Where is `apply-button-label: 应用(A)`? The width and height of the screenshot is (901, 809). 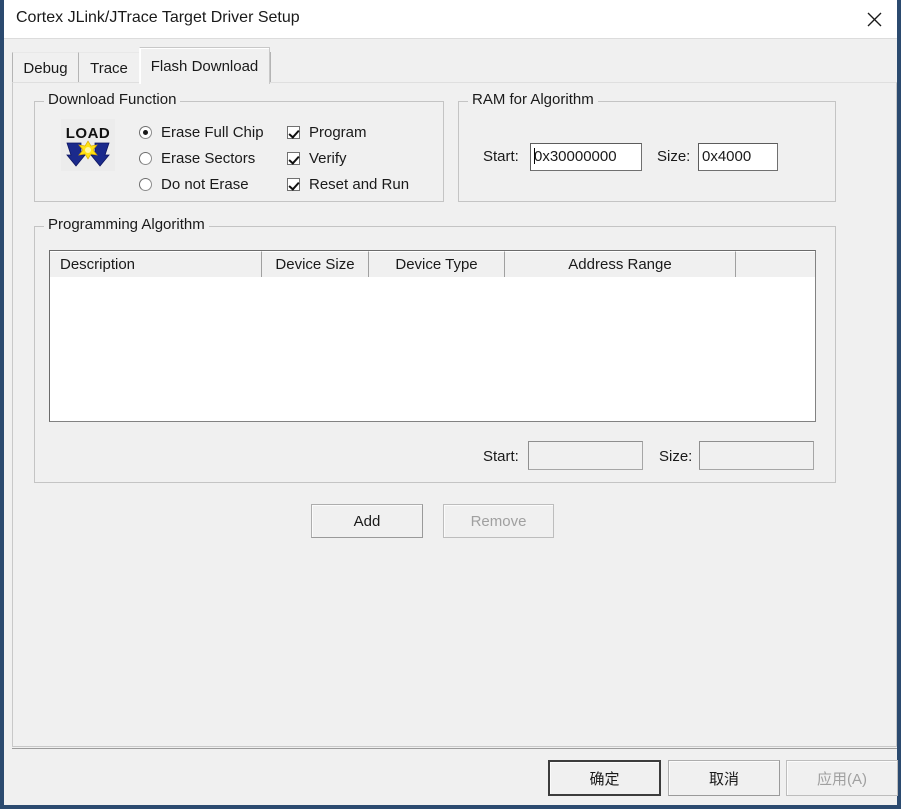
apply-button-label: 应用(A) is located at coordinates (842, 779).